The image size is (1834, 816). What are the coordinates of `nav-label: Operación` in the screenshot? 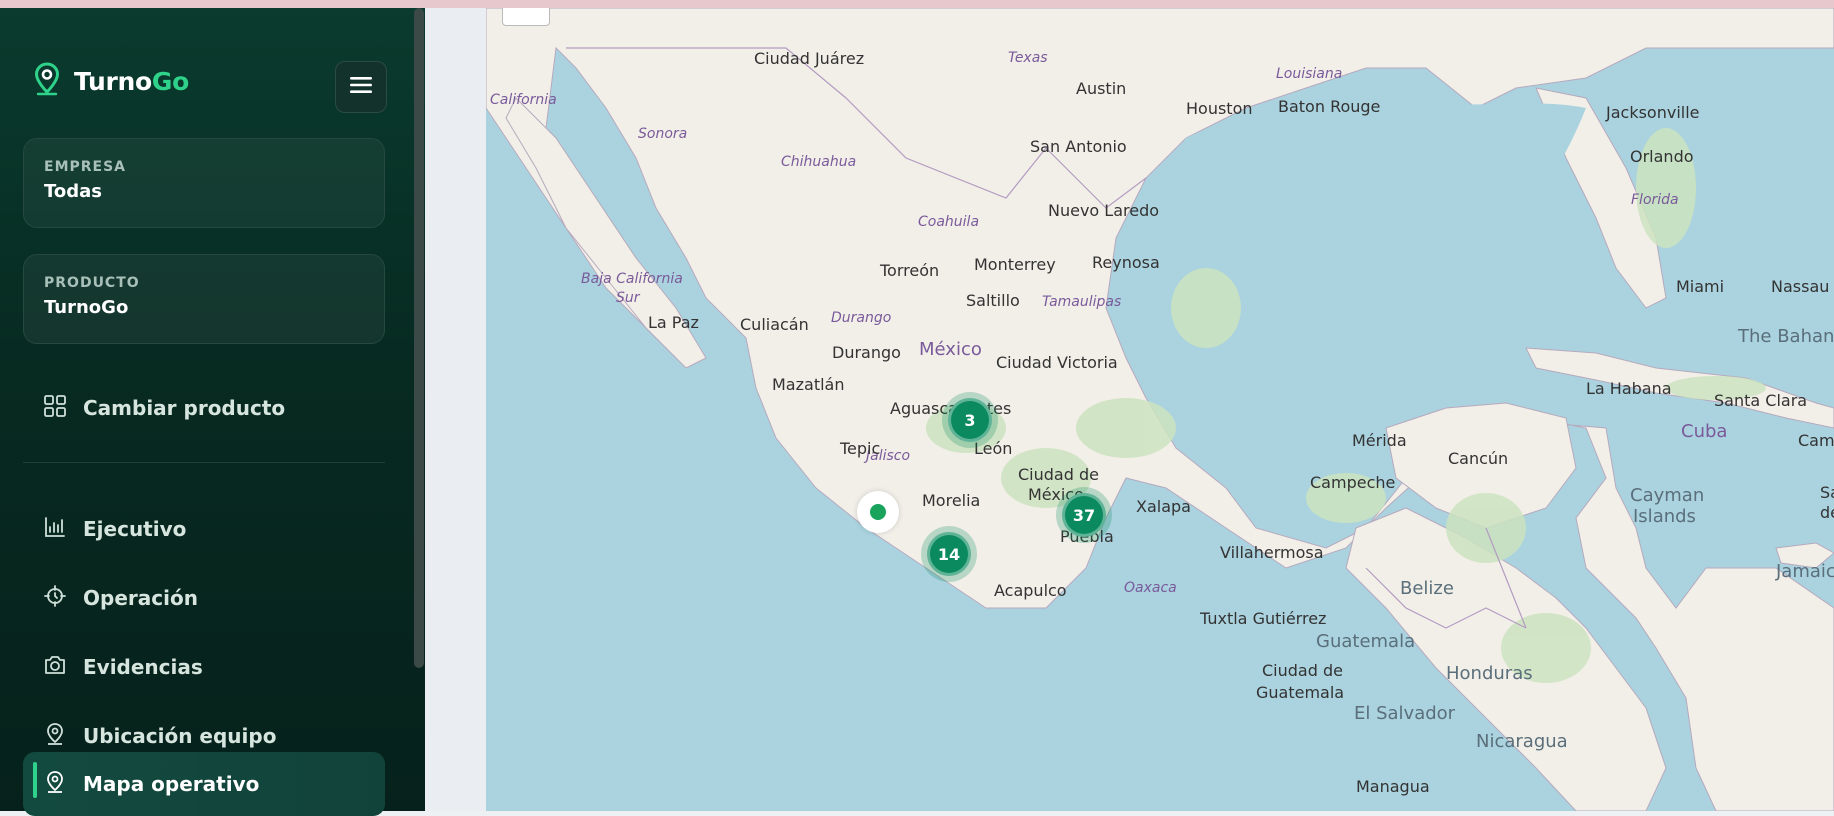 It's located at (140, 598).